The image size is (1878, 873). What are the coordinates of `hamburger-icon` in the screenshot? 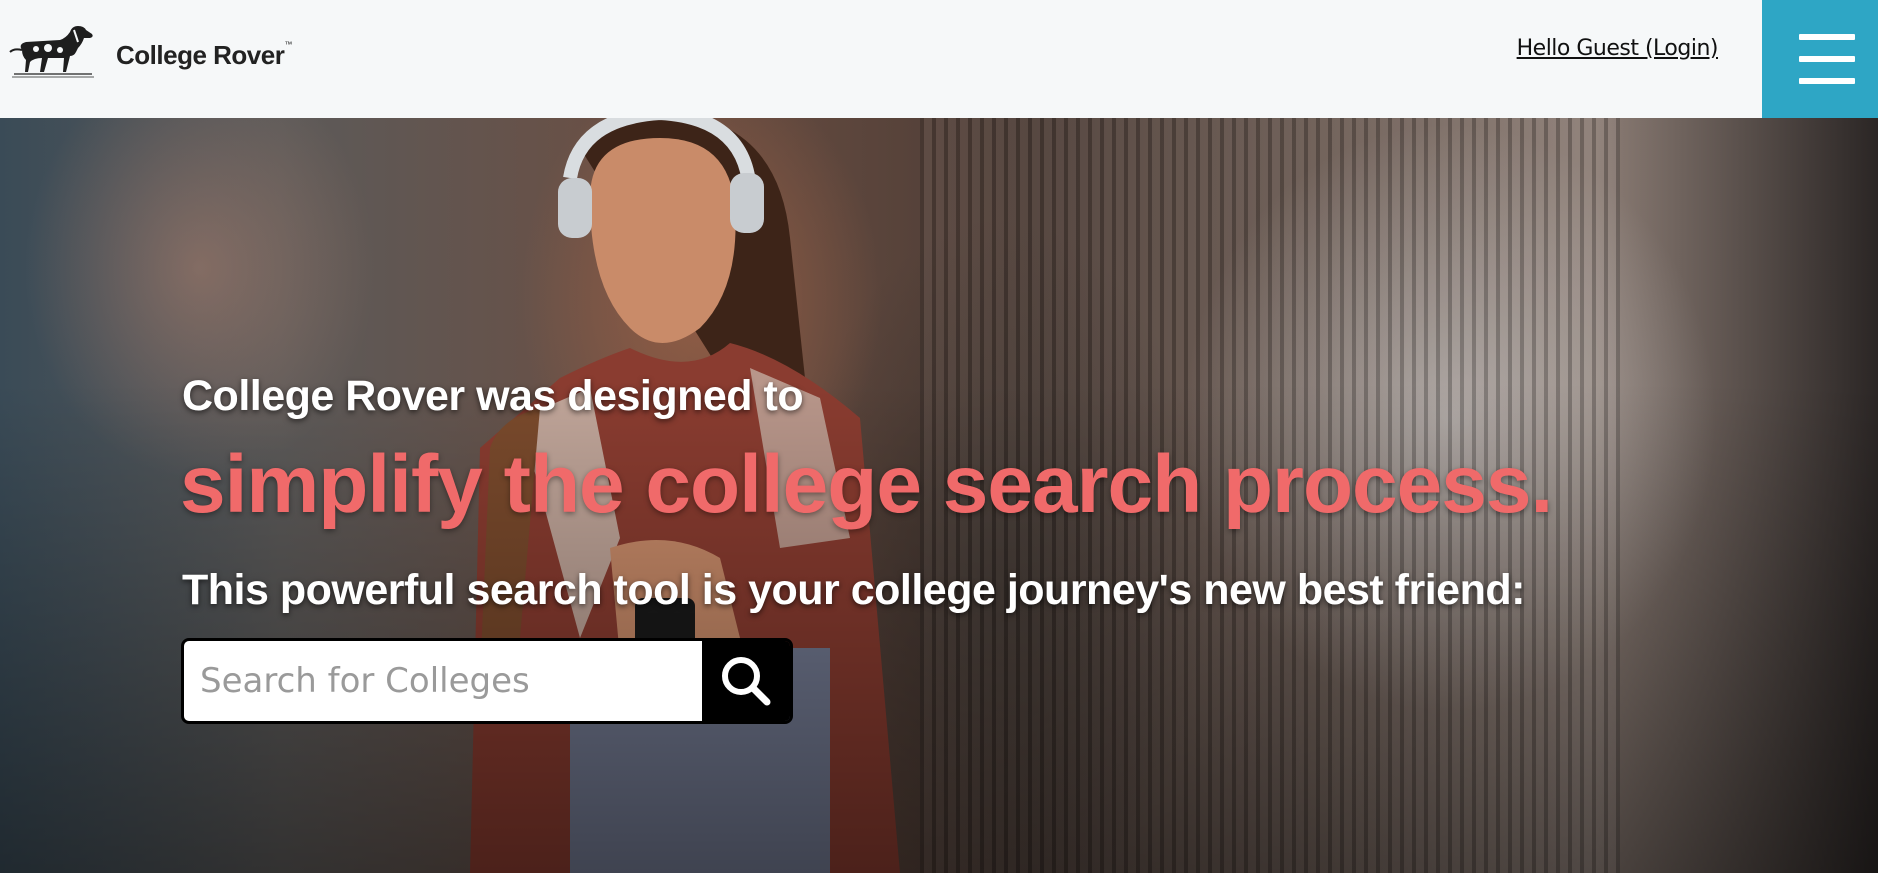 It's located at (1827, 37).